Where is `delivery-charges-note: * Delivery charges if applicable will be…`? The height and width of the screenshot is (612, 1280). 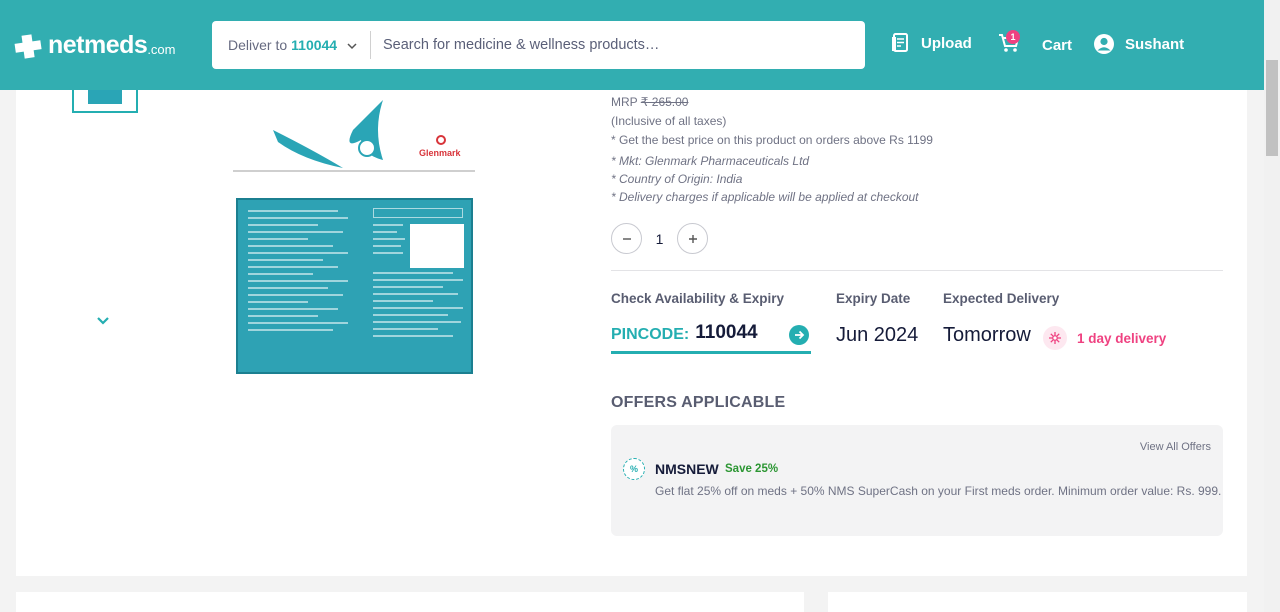 delivery-charges-note: * Delivery charges if applicable will be… is located at coordinates (765, 197).